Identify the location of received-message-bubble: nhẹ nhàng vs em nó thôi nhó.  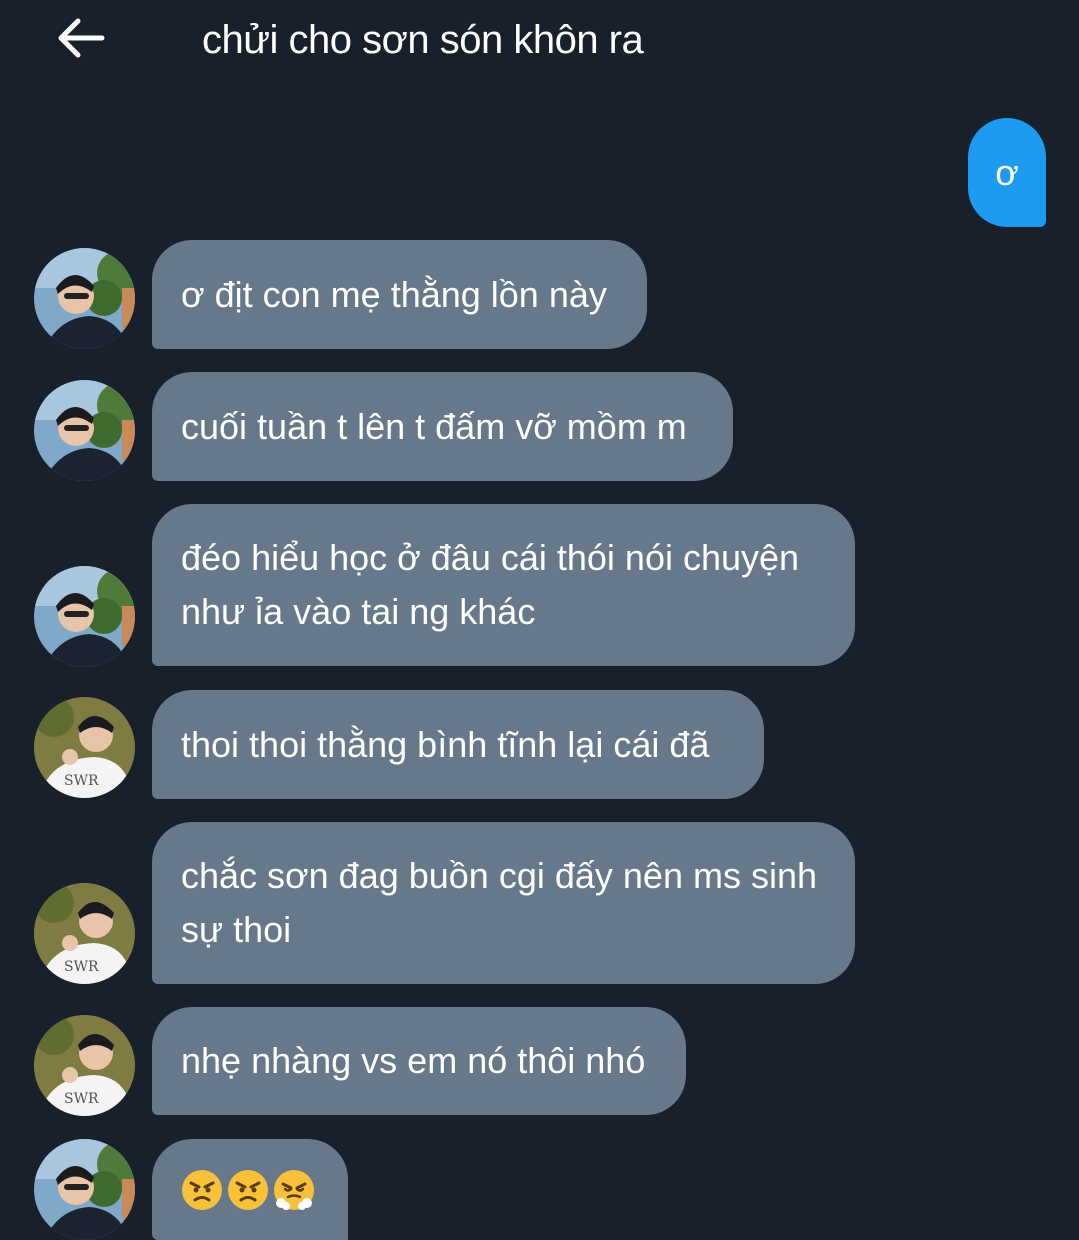
(419, 1061).